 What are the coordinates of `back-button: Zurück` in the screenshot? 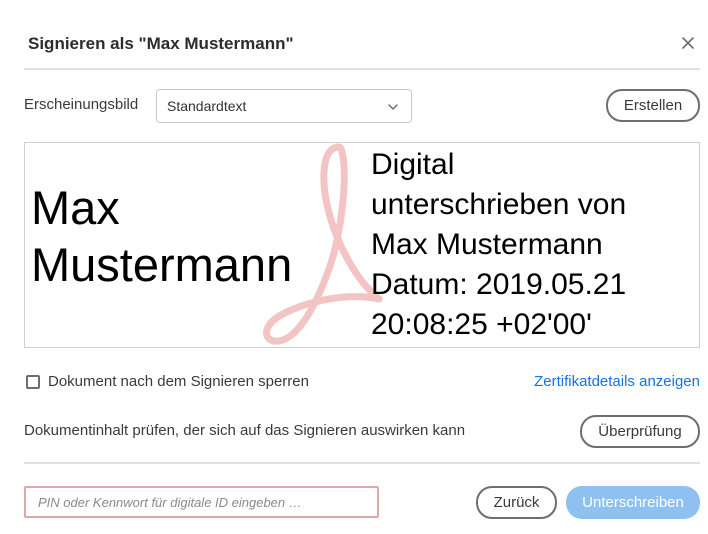 It's located at (516, 502).